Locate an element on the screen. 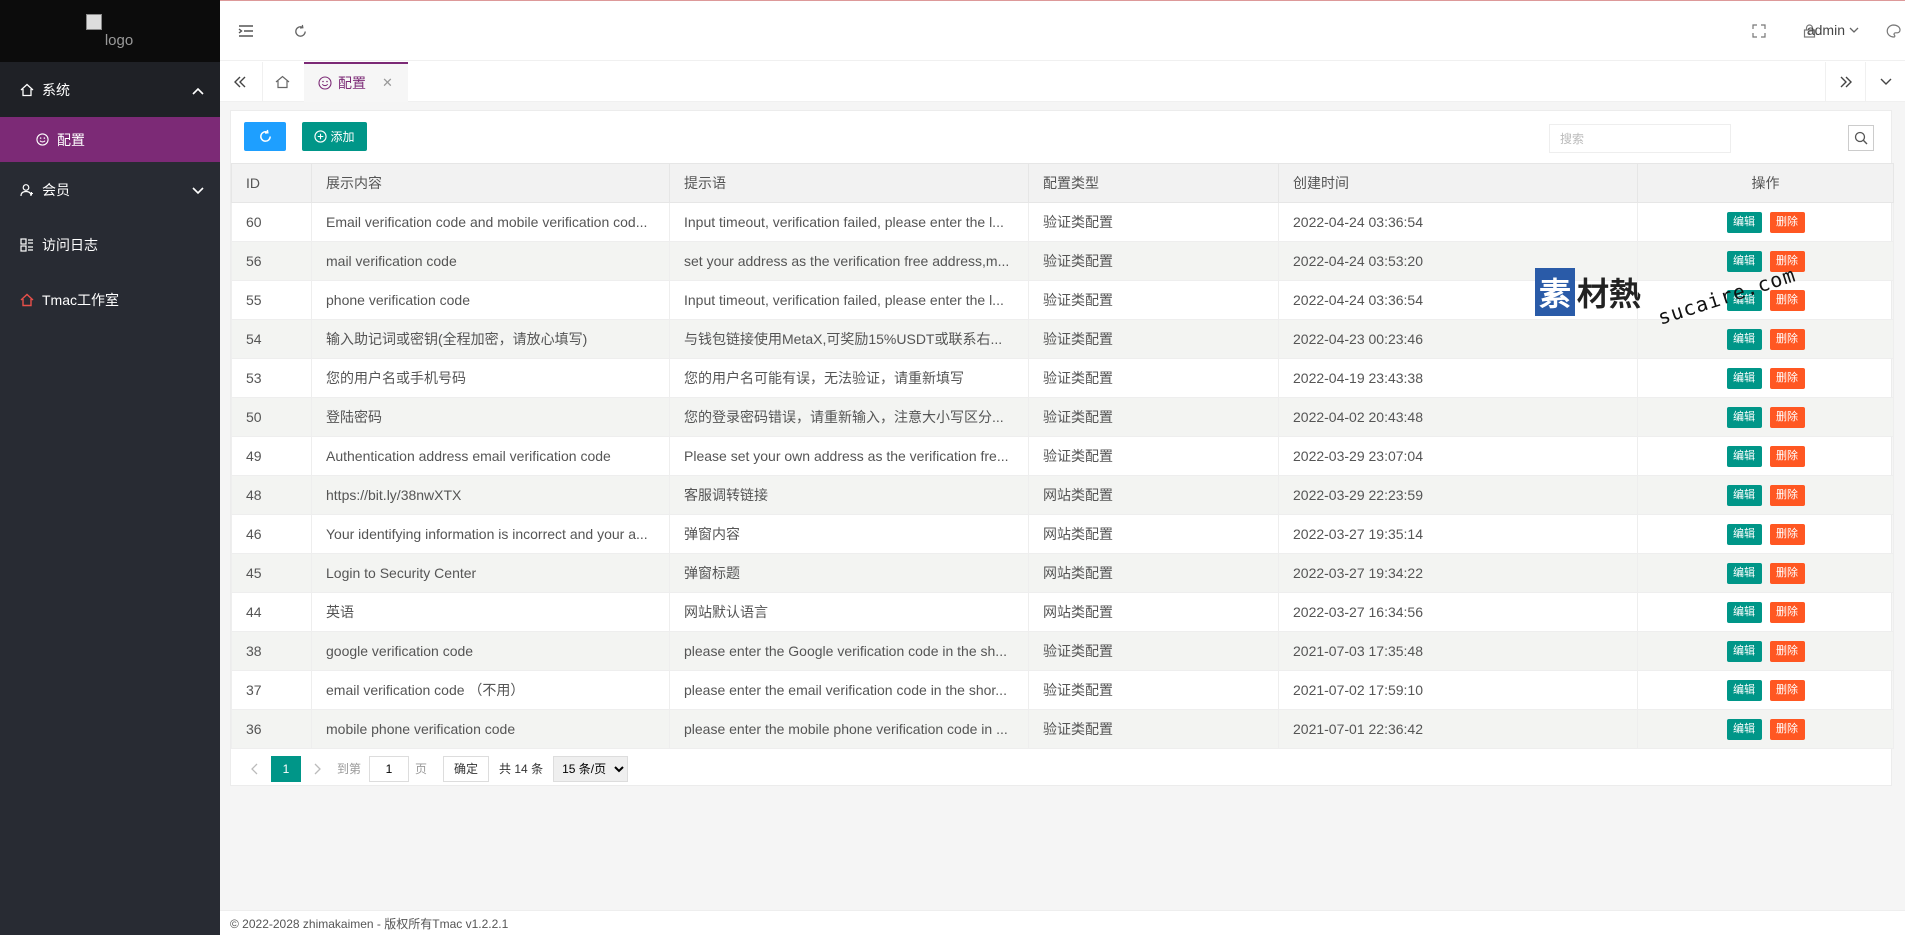 The height and width of the screenshot is (935, 1905). cell-type: 验证类配置 is located at coordinates (1153, 339).